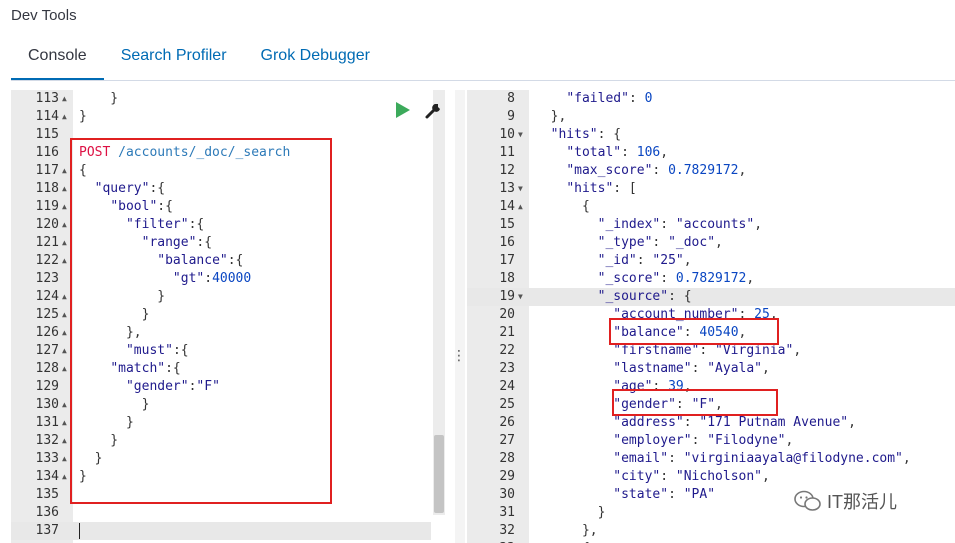  I want to click on code-line: 13 ▼ "hits": [, so click(711, 189).